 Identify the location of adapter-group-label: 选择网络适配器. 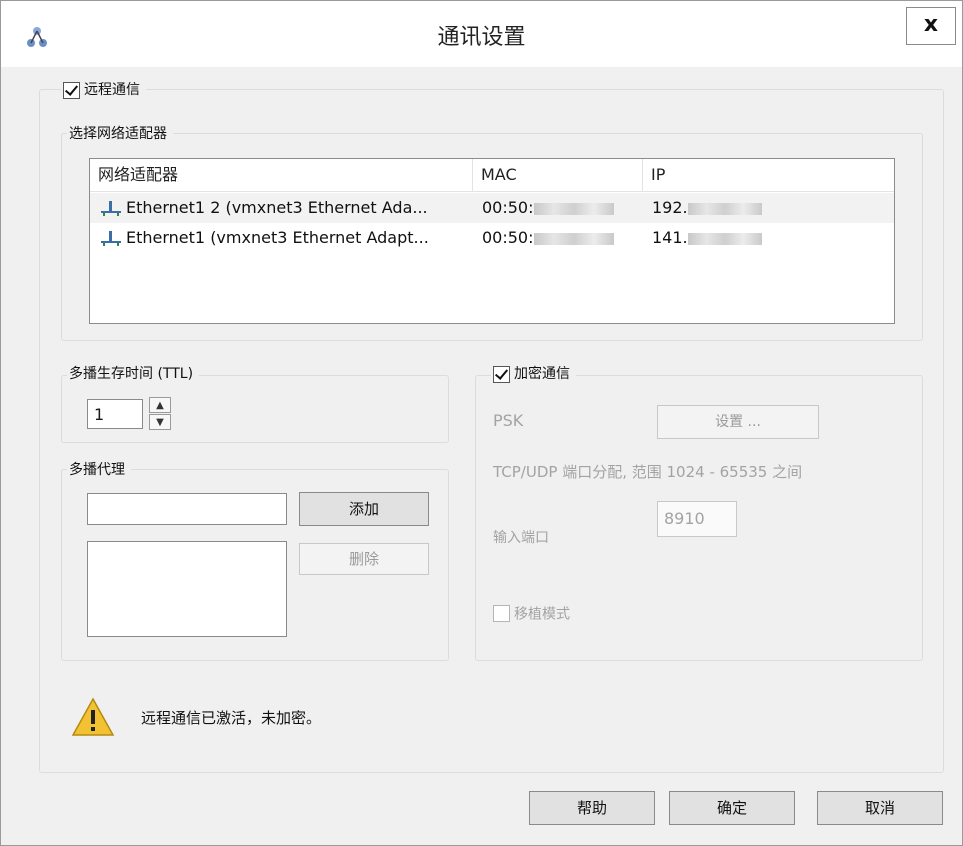
(120, 133).